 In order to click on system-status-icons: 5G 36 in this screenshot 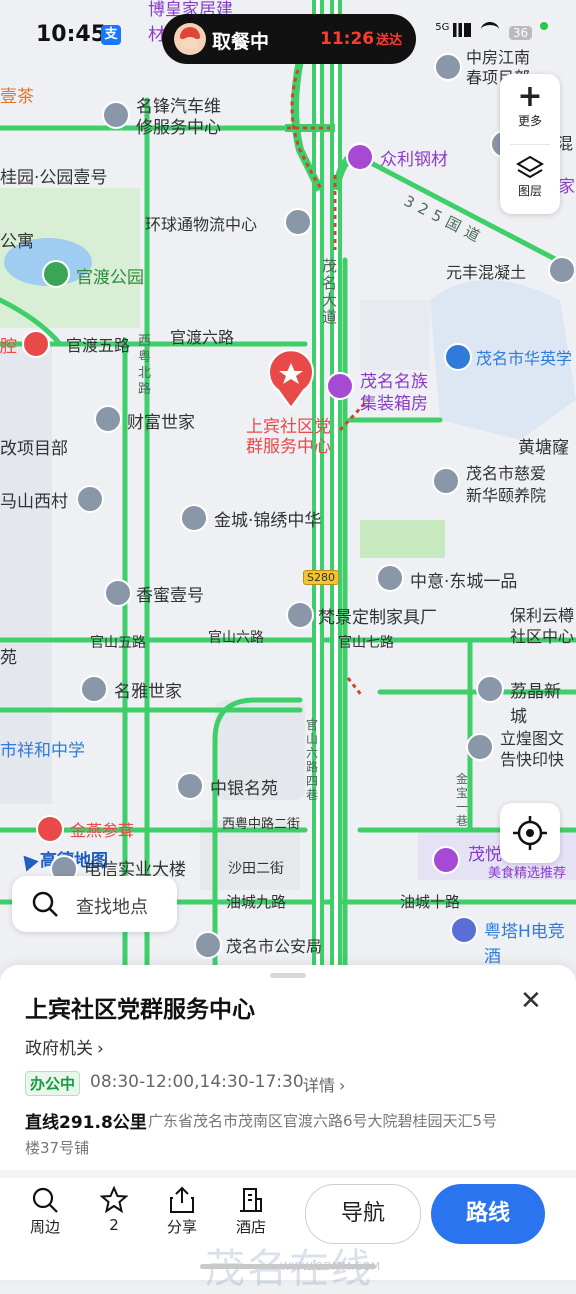, I will do `click(491, 31)`.